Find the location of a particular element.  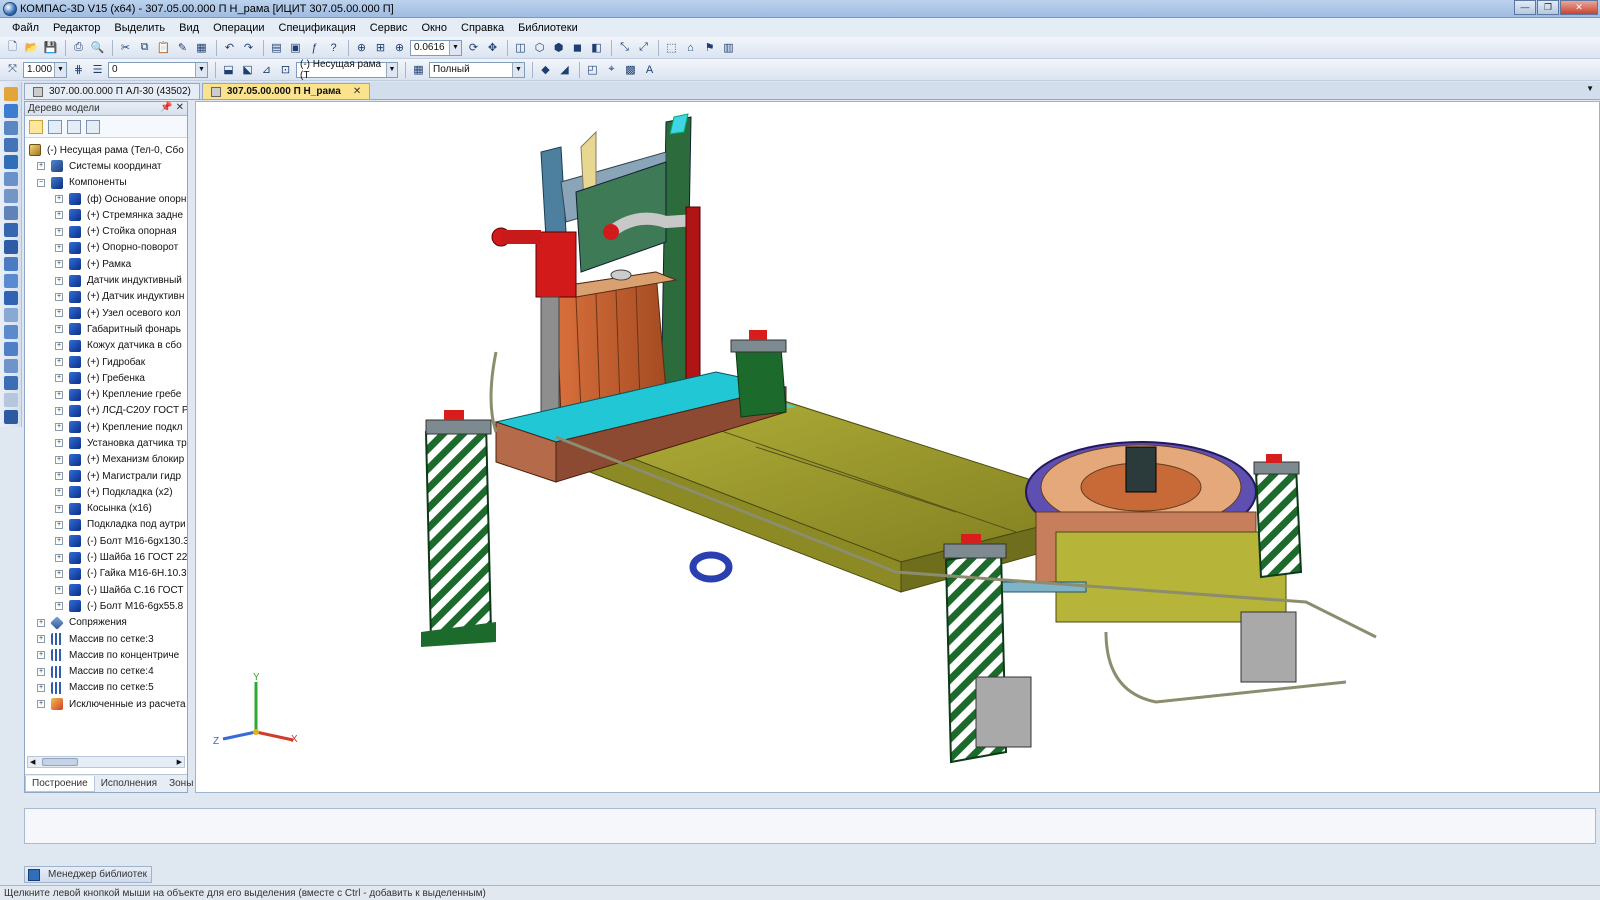

tree-item: + (-) Болт М16-6gx55.8 is located at coordinates (106, 606).